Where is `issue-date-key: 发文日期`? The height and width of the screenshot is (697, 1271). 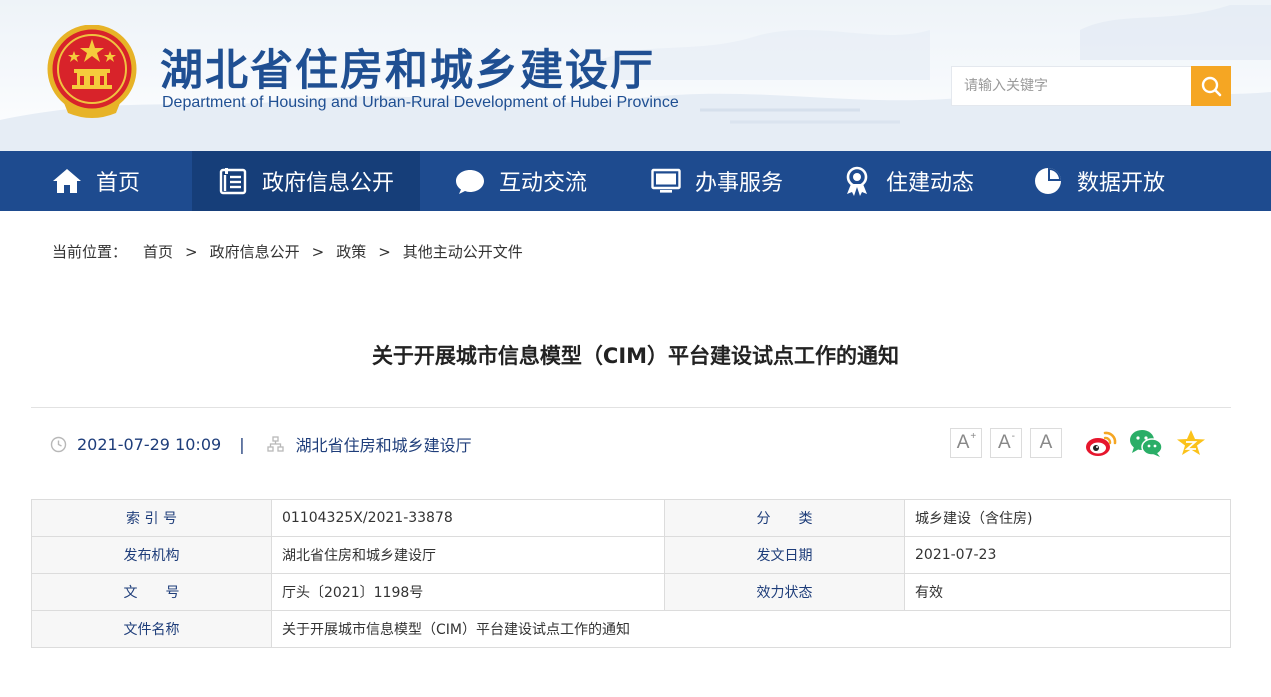
issue-date-key: 发文日期 is located at coordinates (784, 555).